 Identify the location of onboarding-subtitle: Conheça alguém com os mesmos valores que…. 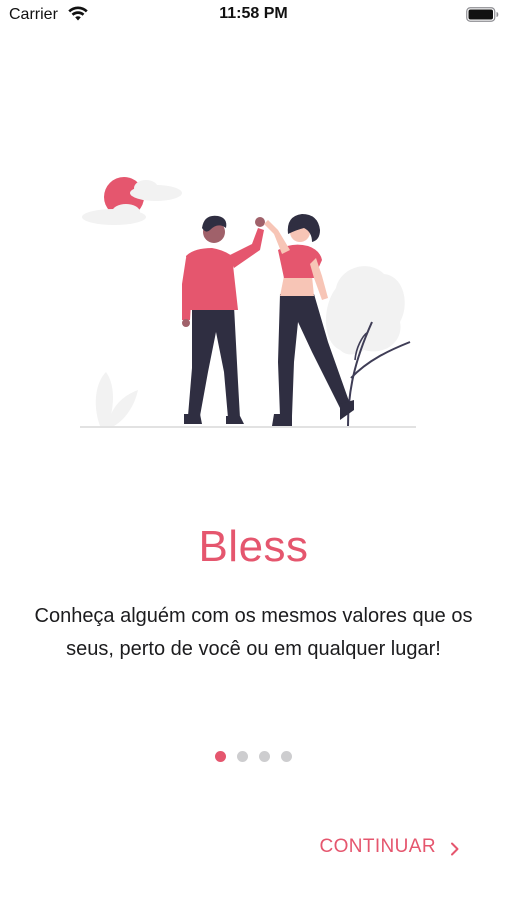
(253, 632).